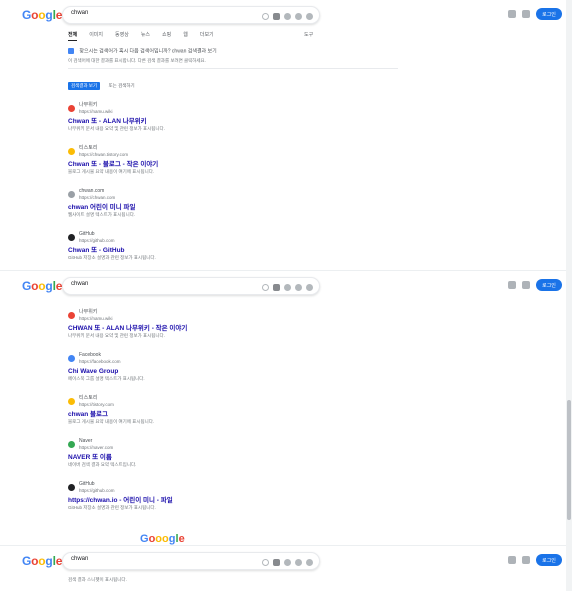  Describe the element at coordinates (73, 36) in the screenshot. I see `tab-0: 전체` at that location.